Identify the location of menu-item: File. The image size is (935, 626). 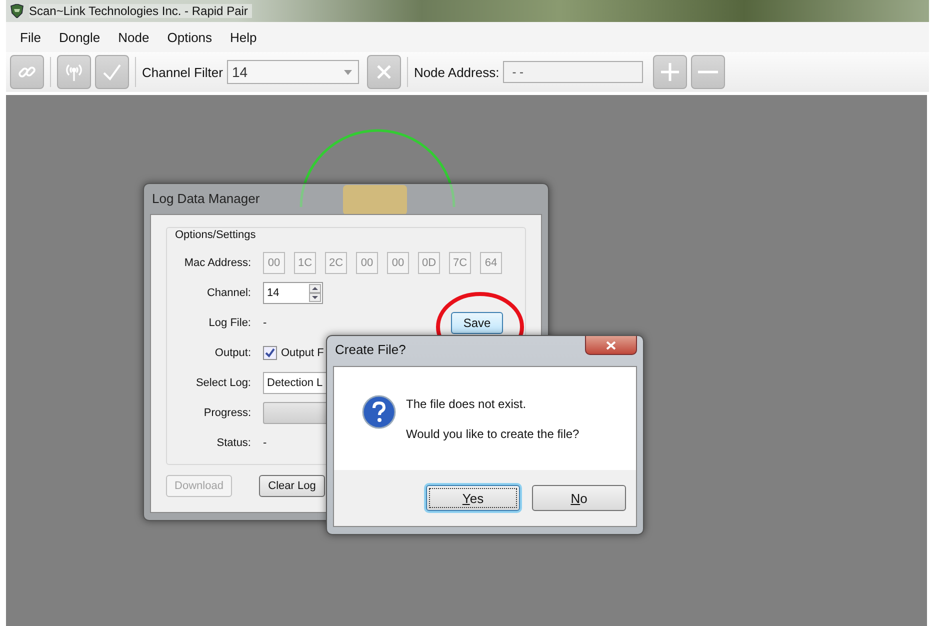
(30, 37).